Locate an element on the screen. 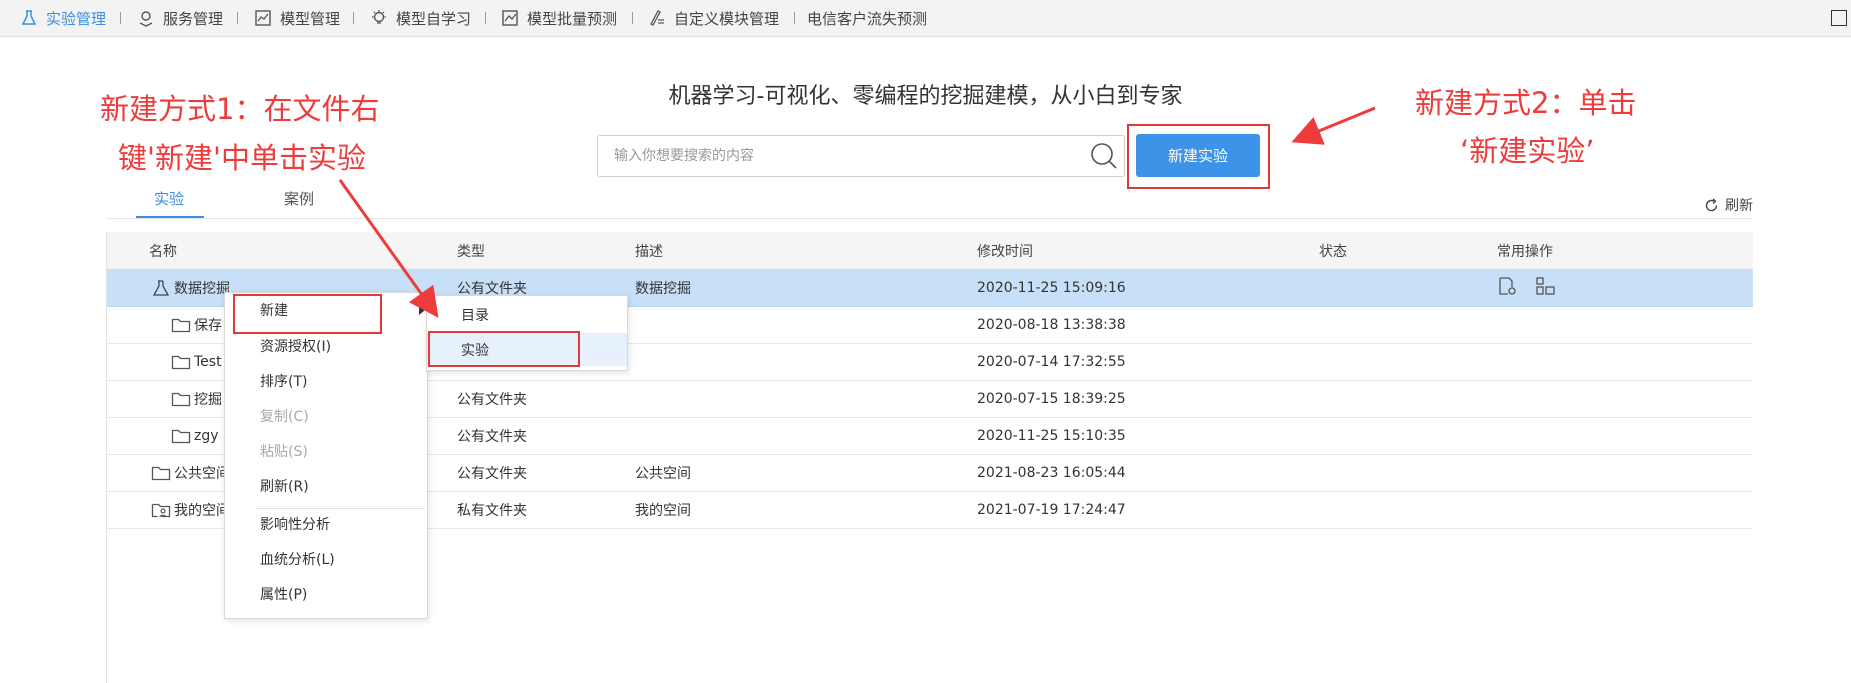  nav-item-service: 服务管理 is located at coordinates (179, 18).